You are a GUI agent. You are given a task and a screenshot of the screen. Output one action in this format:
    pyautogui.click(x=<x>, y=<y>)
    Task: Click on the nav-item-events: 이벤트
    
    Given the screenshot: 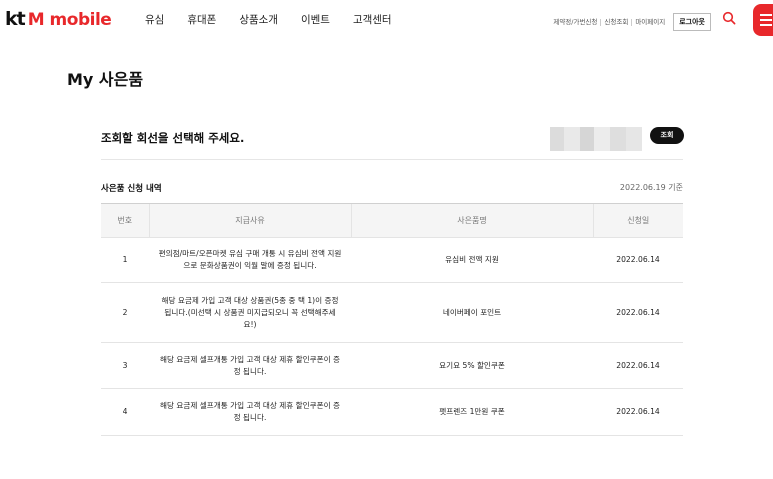 What is the action you would take?
    pyautogui.click(x=315, y=19)
    